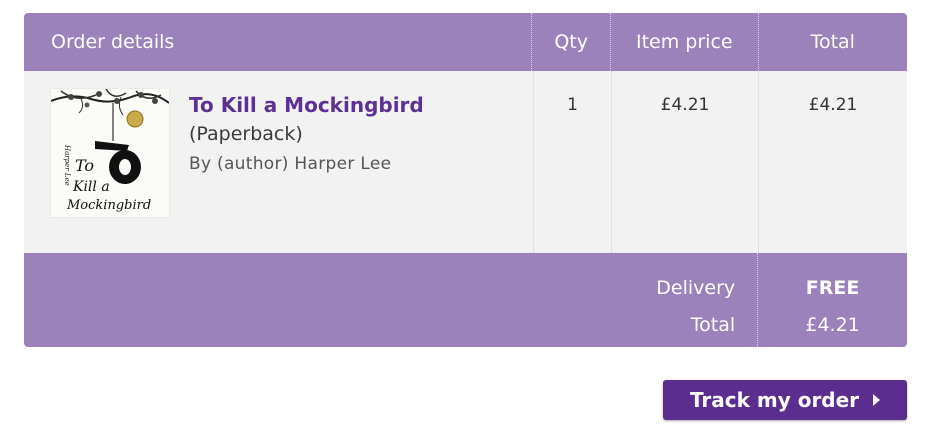 Image resolution: width=940 pixels, height=433 pixels. Describe the element at coordinates (696, 288) in the screenshot. I see `delivery-label: Delivery` at that location.